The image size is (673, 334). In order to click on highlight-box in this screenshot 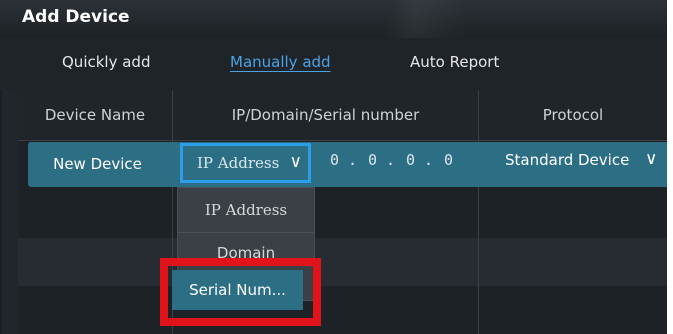, I will do `click(240, 292)`.